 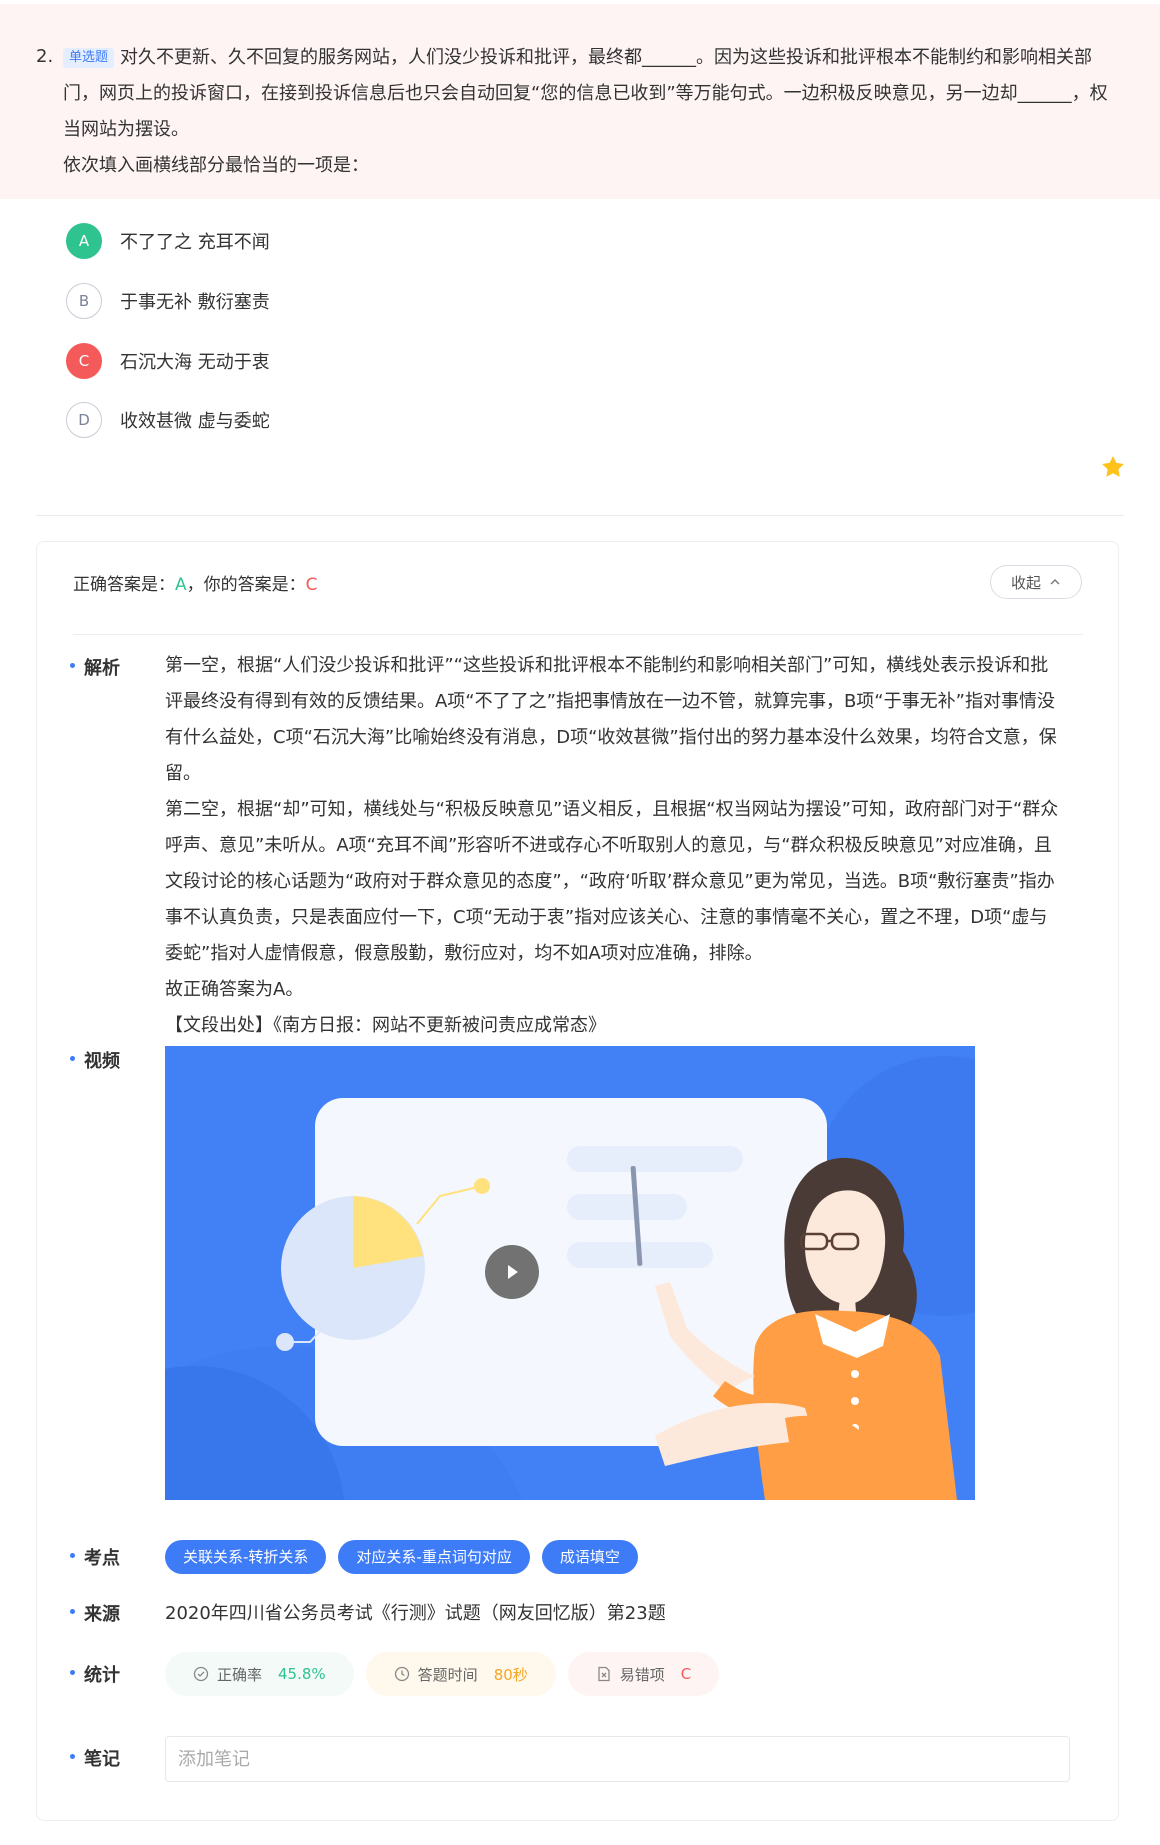 I want to click on accuracy-stat: 正确率 45.8%, so click(x=259, y=1674).